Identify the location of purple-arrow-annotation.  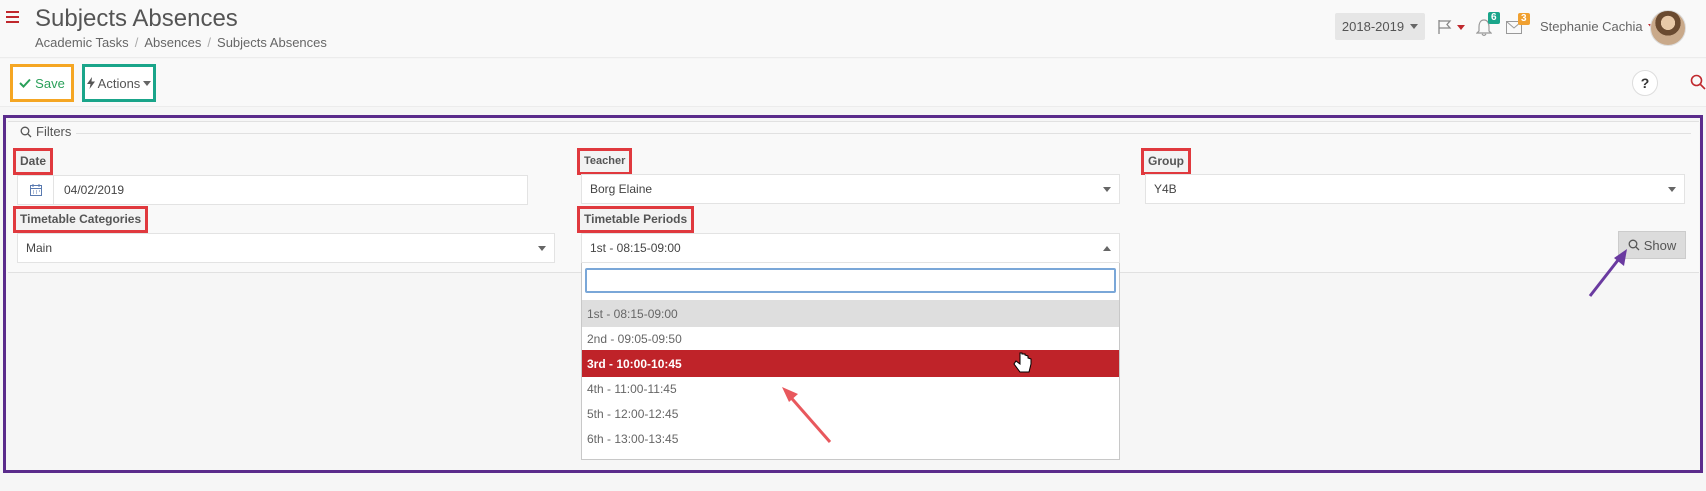
(1607, 273).